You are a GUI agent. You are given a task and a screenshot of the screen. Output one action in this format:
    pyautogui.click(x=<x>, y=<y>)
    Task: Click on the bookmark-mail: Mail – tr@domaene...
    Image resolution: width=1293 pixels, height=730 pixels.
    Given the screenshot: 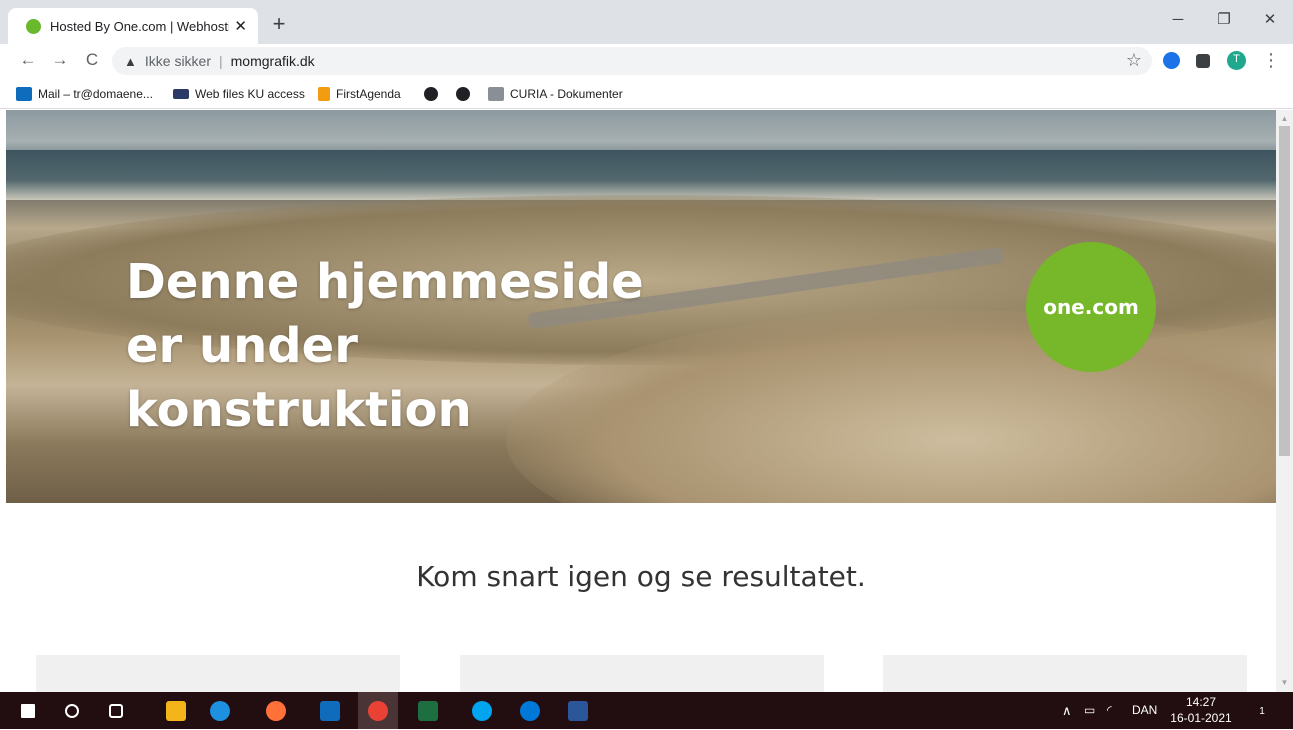 What is the action you would take?
    pyautogui.click(x=84, y=94)
    